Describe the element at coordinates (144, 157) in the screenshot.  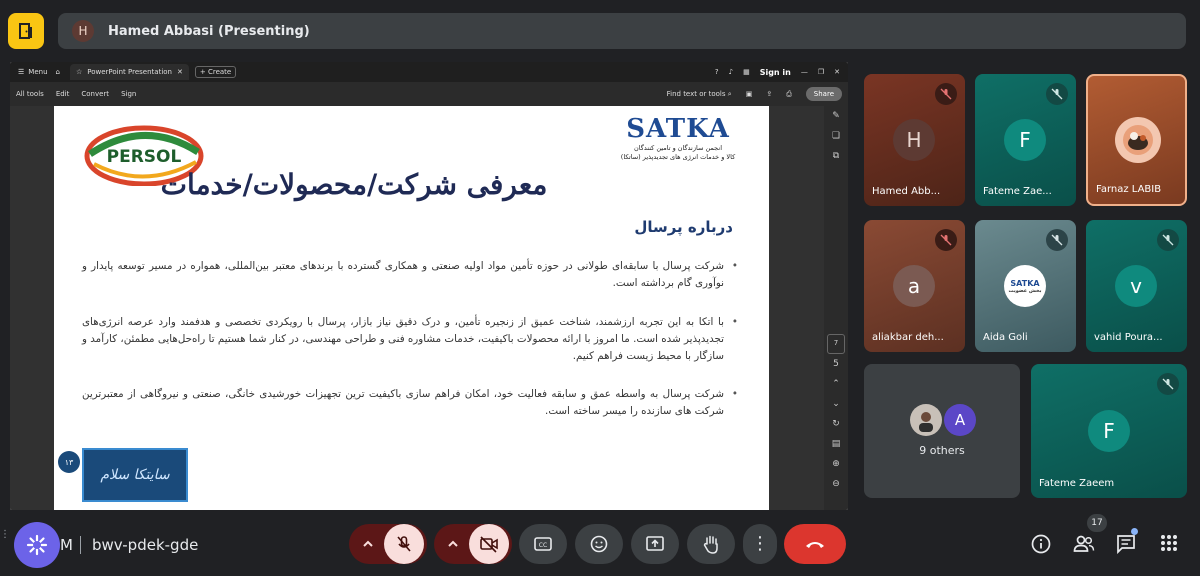
I see `persol-logo-text: PERSOL` at that location.